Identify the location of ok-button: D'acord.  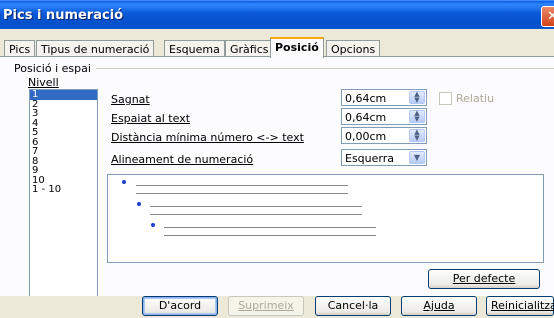
(180, 306).